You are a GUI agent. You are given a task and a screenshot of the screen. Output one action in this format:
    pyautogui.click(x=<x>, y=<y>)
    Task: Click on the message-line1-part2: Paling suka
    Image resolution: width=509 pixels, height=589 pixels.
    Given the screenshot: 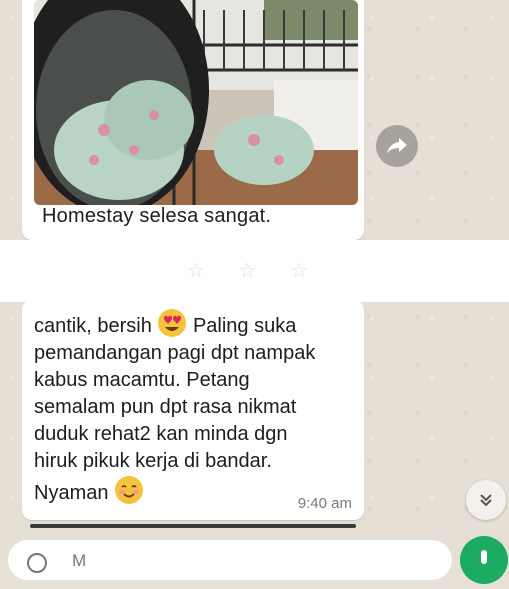 What is the action you would take?
    pyautogui.click(x=242, y=326)
    